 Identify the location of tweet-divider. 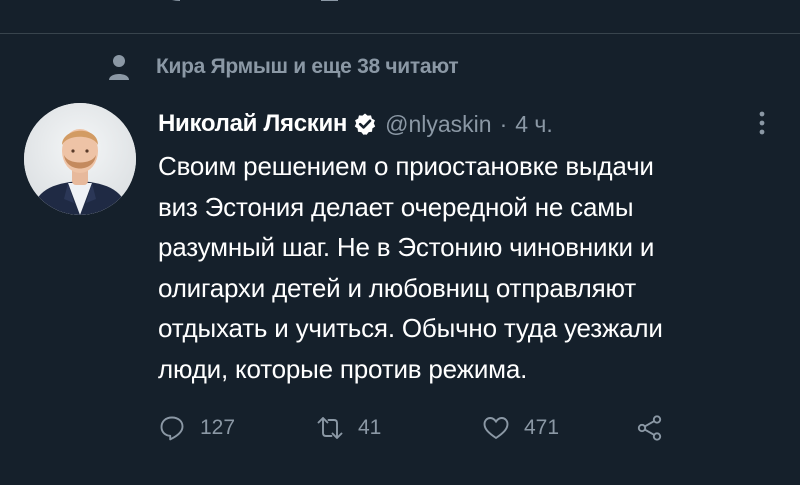
(400, 33).